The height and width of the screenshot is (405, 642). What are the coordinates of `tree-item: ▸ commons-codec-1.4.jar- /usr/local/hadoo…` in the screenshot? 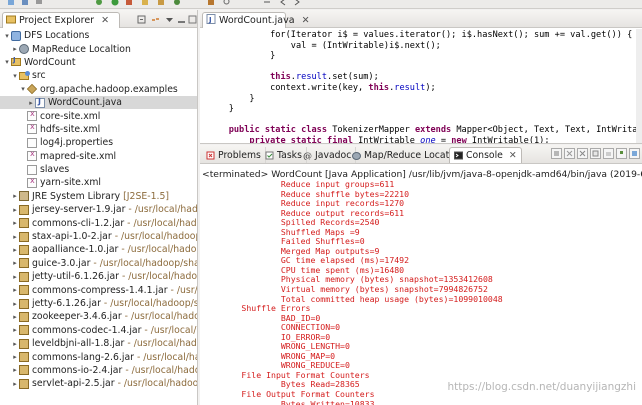 It's located at (98, 330).